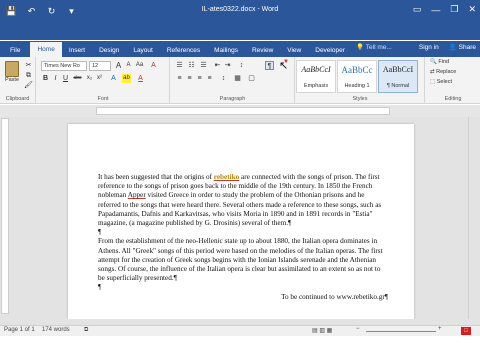  I want to click on view-layout-icons: ▤ ▥ ▦, so click(322, 330).